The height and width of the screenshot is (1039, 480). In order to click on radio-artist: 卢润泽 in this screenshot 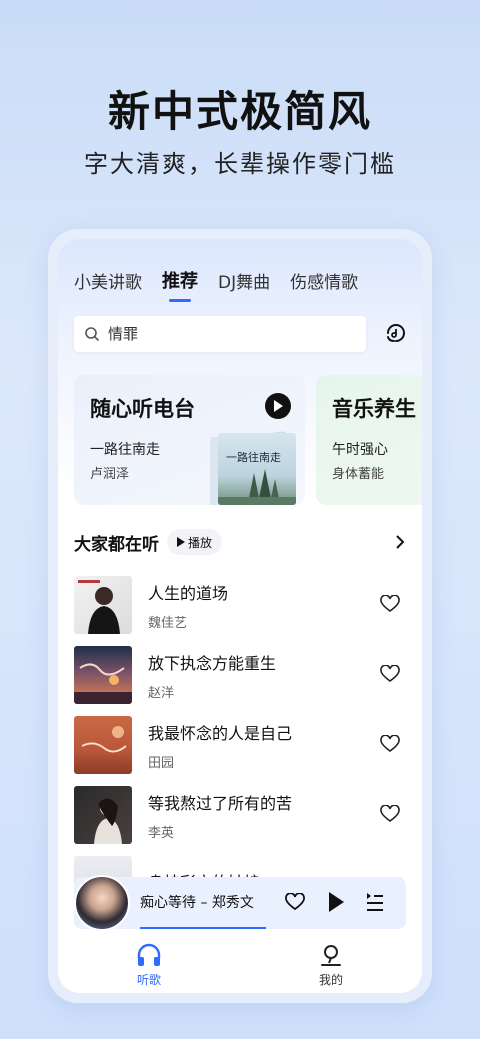, I will do `click(110, 474)`.